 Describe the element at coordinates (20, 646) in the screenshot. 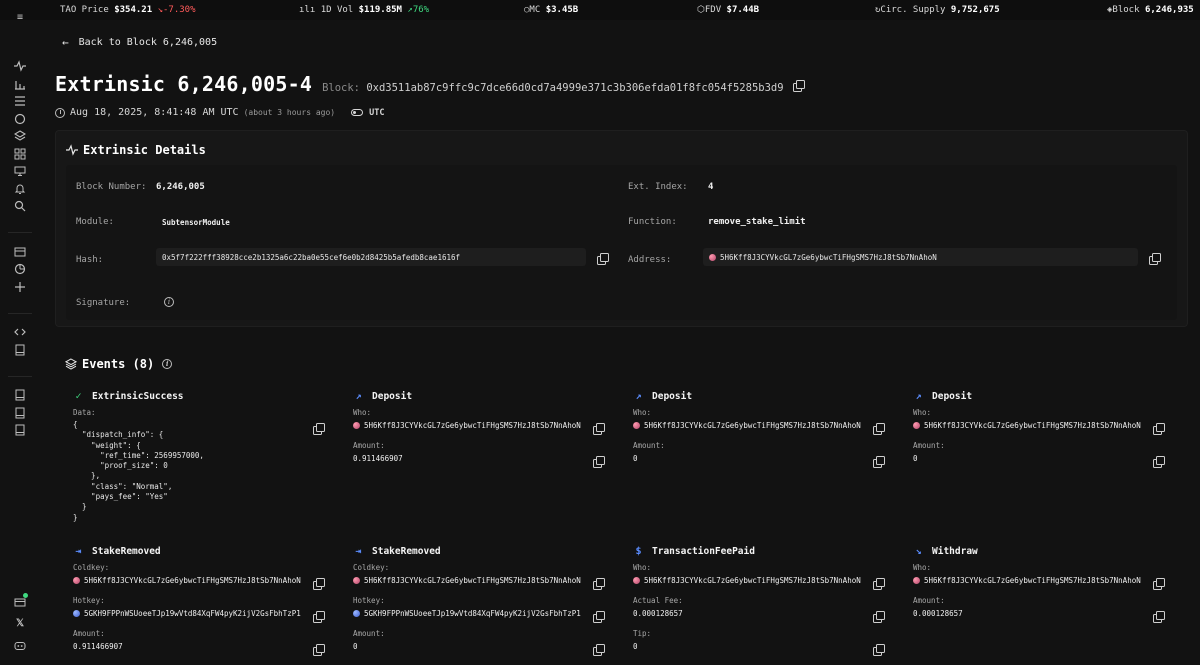

I see `discord-icon` at that location.